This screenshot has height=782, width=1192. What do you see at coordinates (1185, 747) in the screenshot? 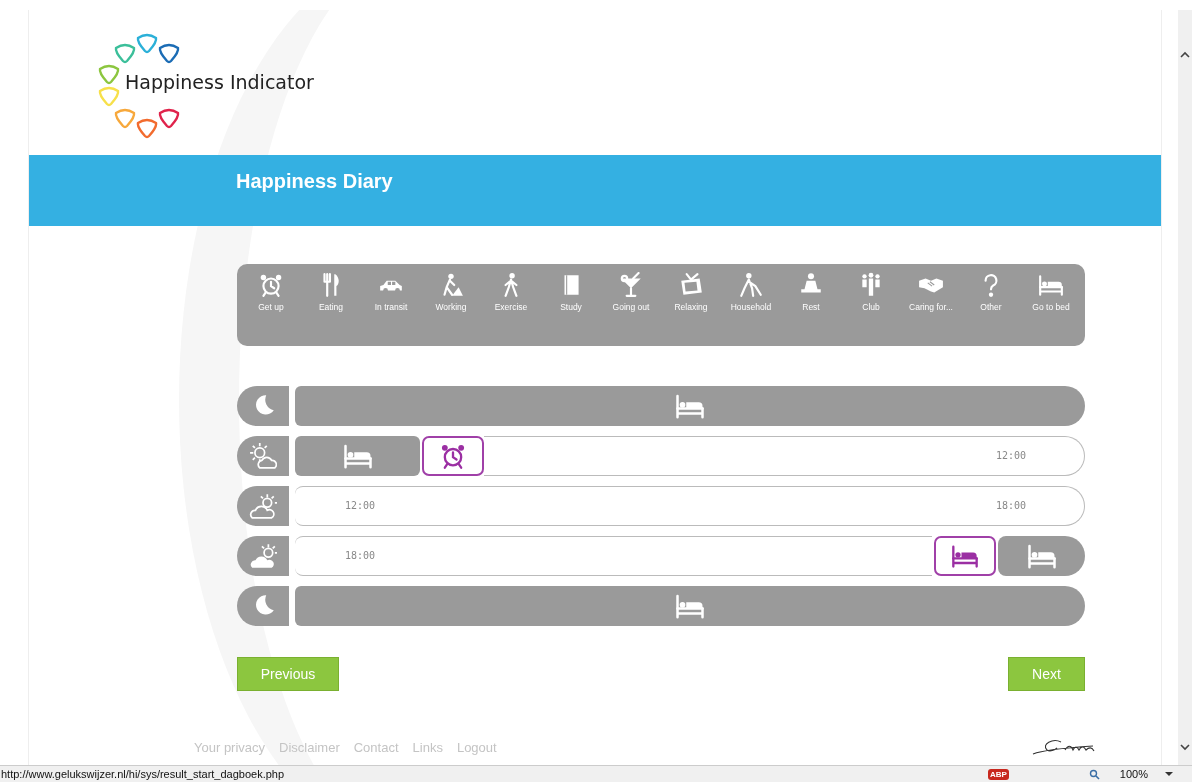
I see `scroll-down-icon` at bounding box center [1185, 747].